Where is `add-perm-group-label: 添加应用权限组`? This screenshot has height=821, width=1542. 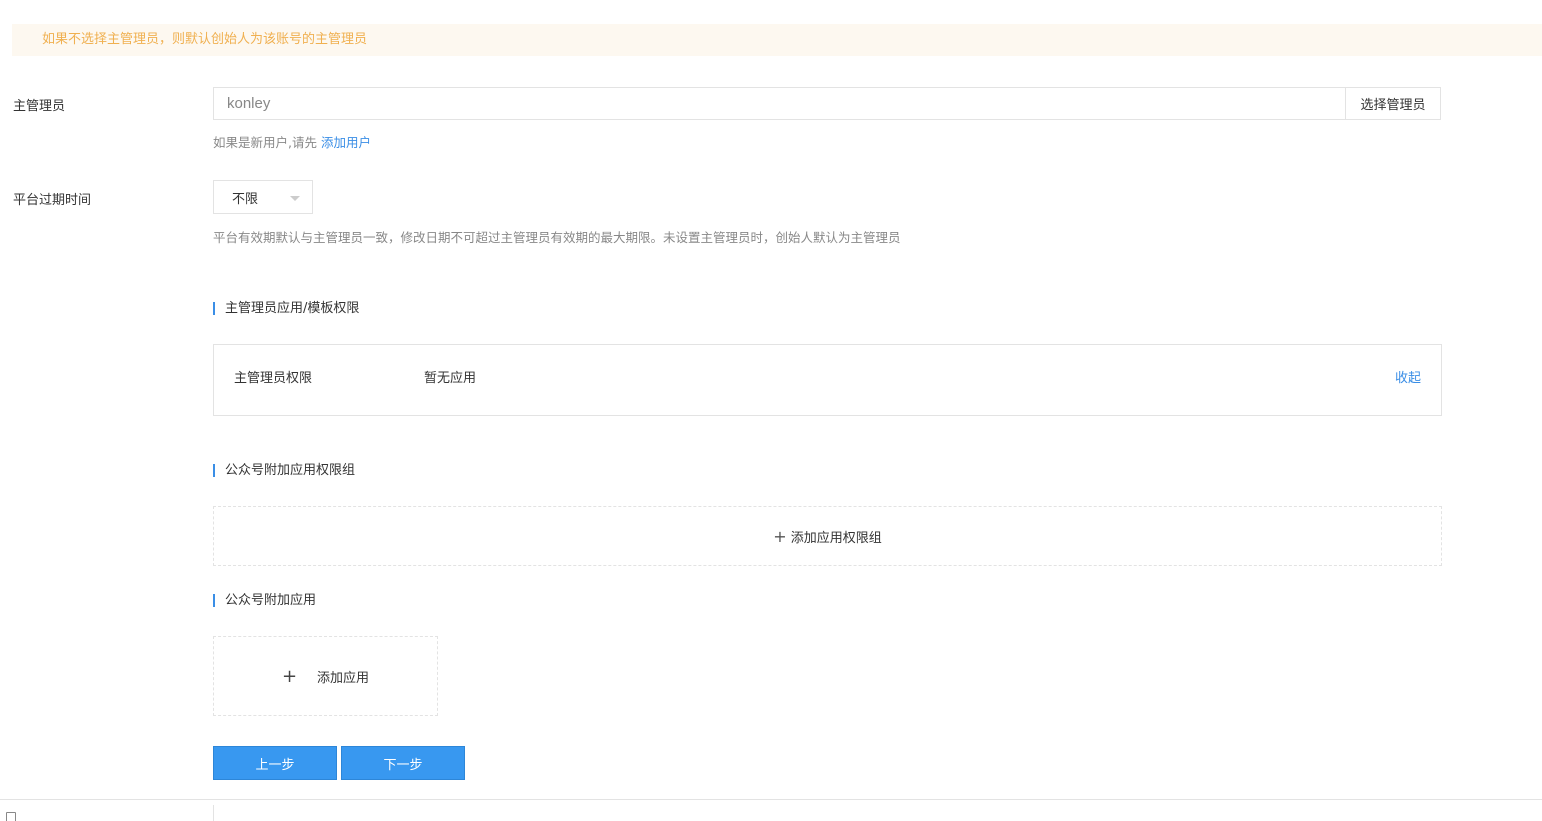 add-perm-group-label: 添加应用权限组 is located at coordinates (836, 538).